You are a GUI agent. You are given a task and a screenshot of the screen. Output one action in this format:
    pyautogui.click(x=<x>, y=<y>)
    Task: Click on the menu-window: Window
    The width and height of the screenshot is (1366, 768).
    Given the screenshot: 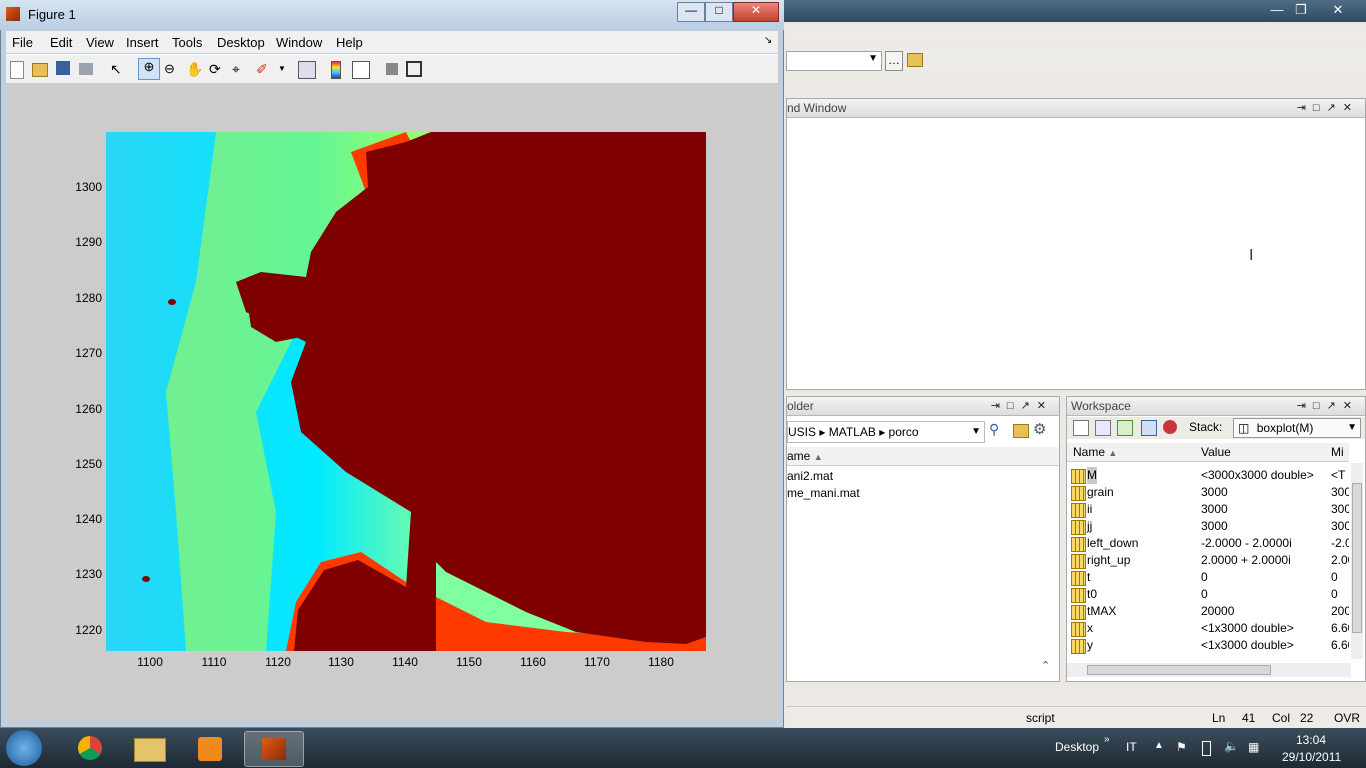 What is the action you would take?
    pyautogui.click(x=299, y=42)
    